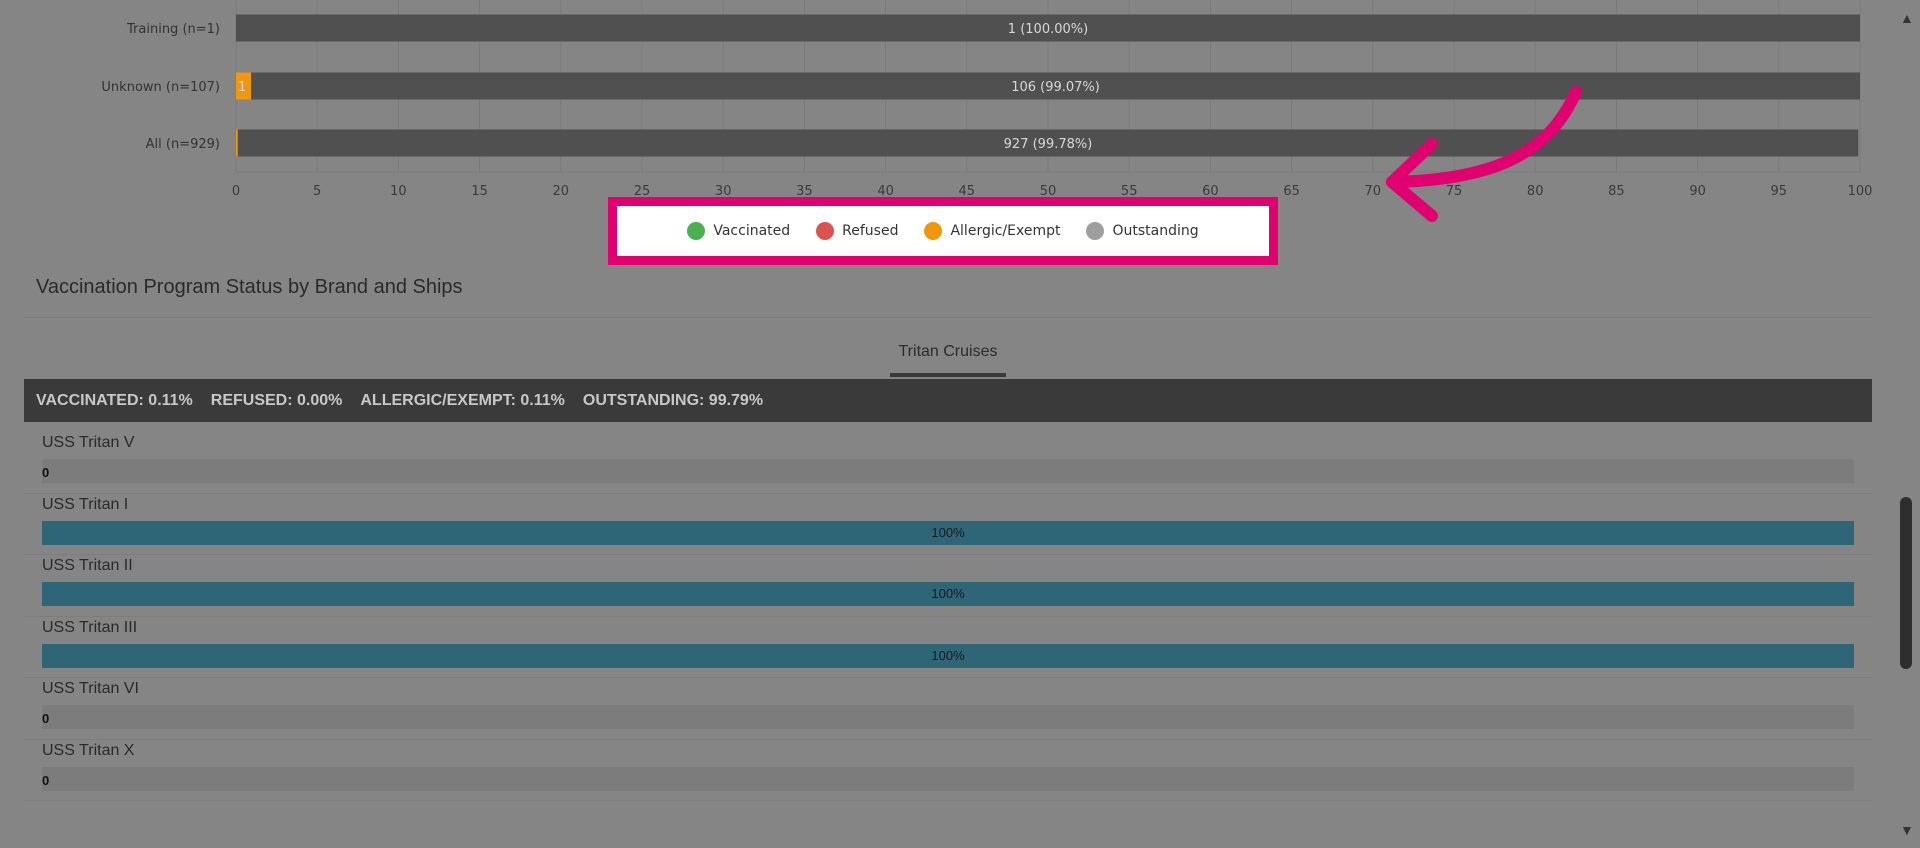  I want to click on x-tick-label: 65, so click(1291, 191).